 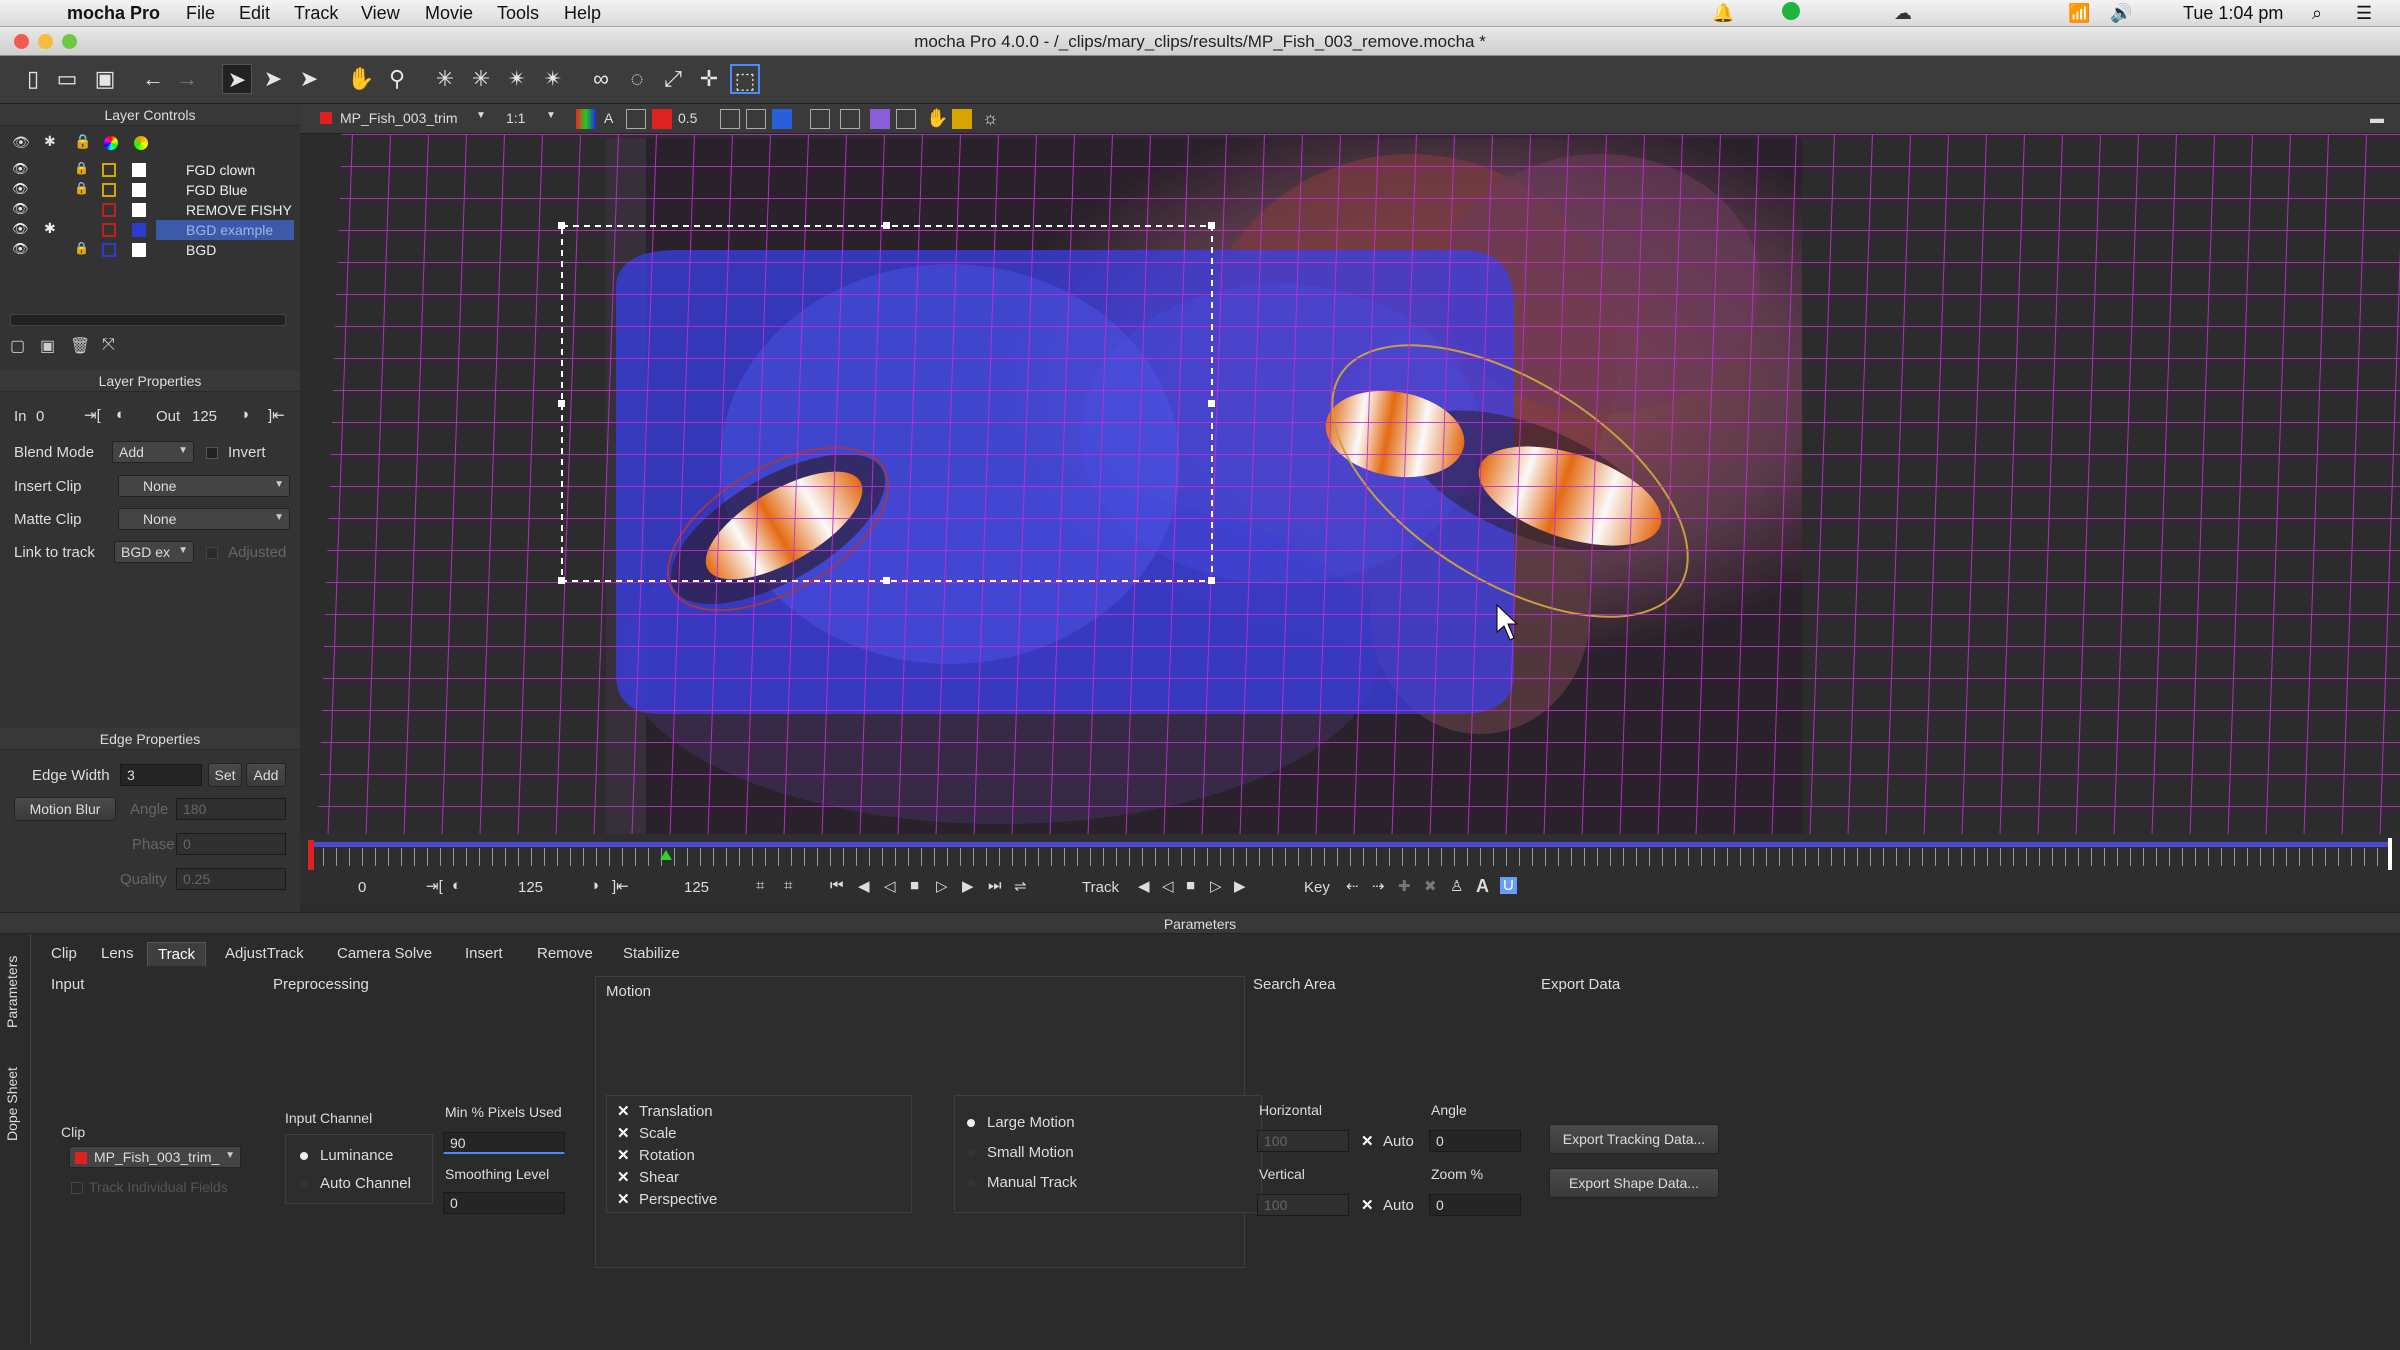 What do you see at coordinates (1430, 886) in the screenshot?
I see `delete-key-icon: ✖` at bounding box center [1430, 886].